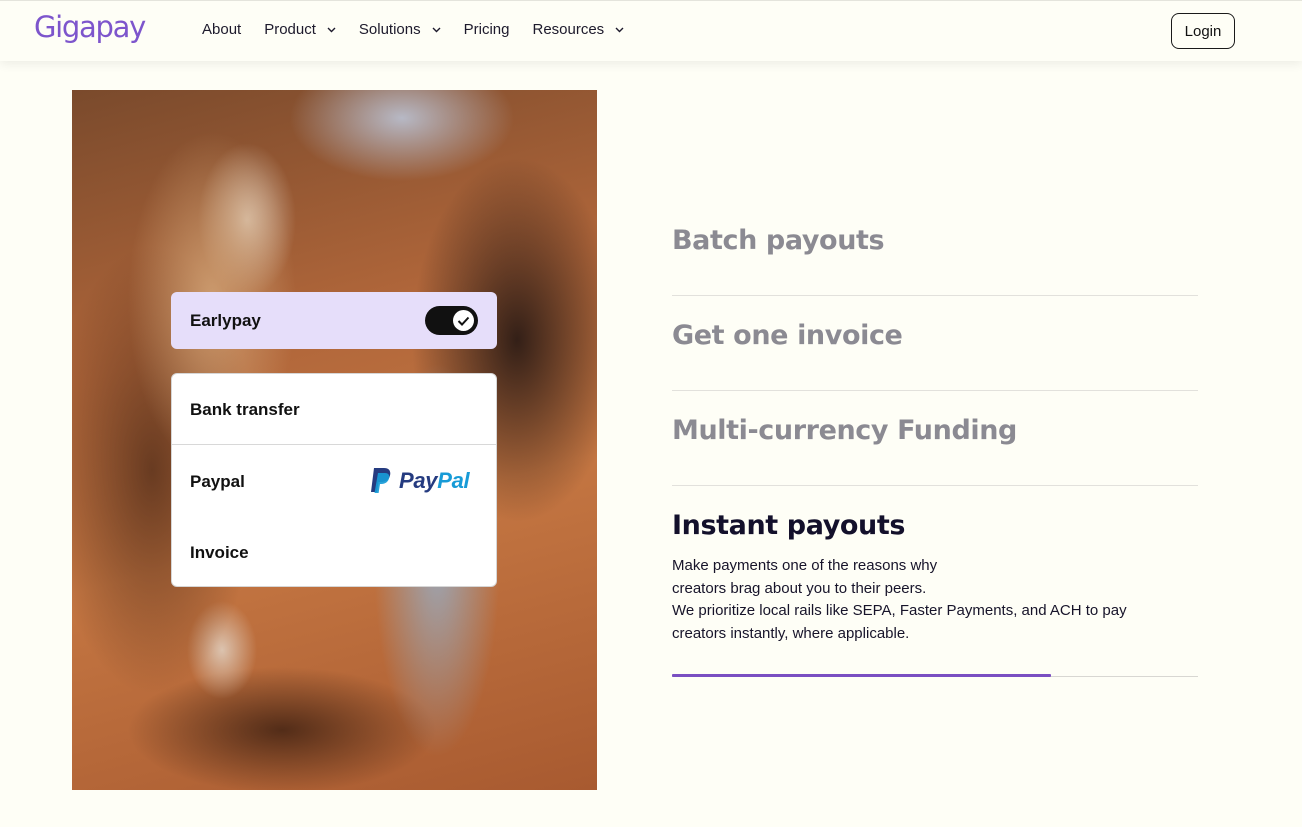  Describe the element at coordinates (791, 633) in the screenshot. I see `description-line: creators instantly, where applicable.` at that location.